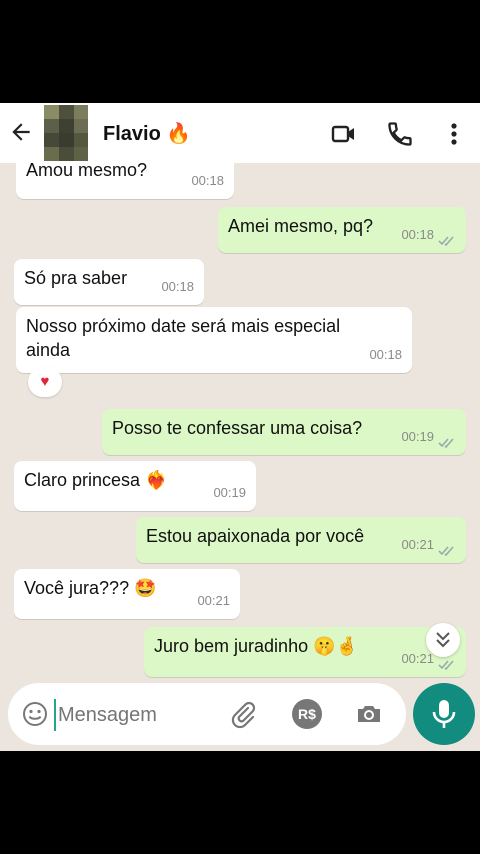 This screenshot has width=480, height=854. I want to click on more-options-icon, so click(454, 134).